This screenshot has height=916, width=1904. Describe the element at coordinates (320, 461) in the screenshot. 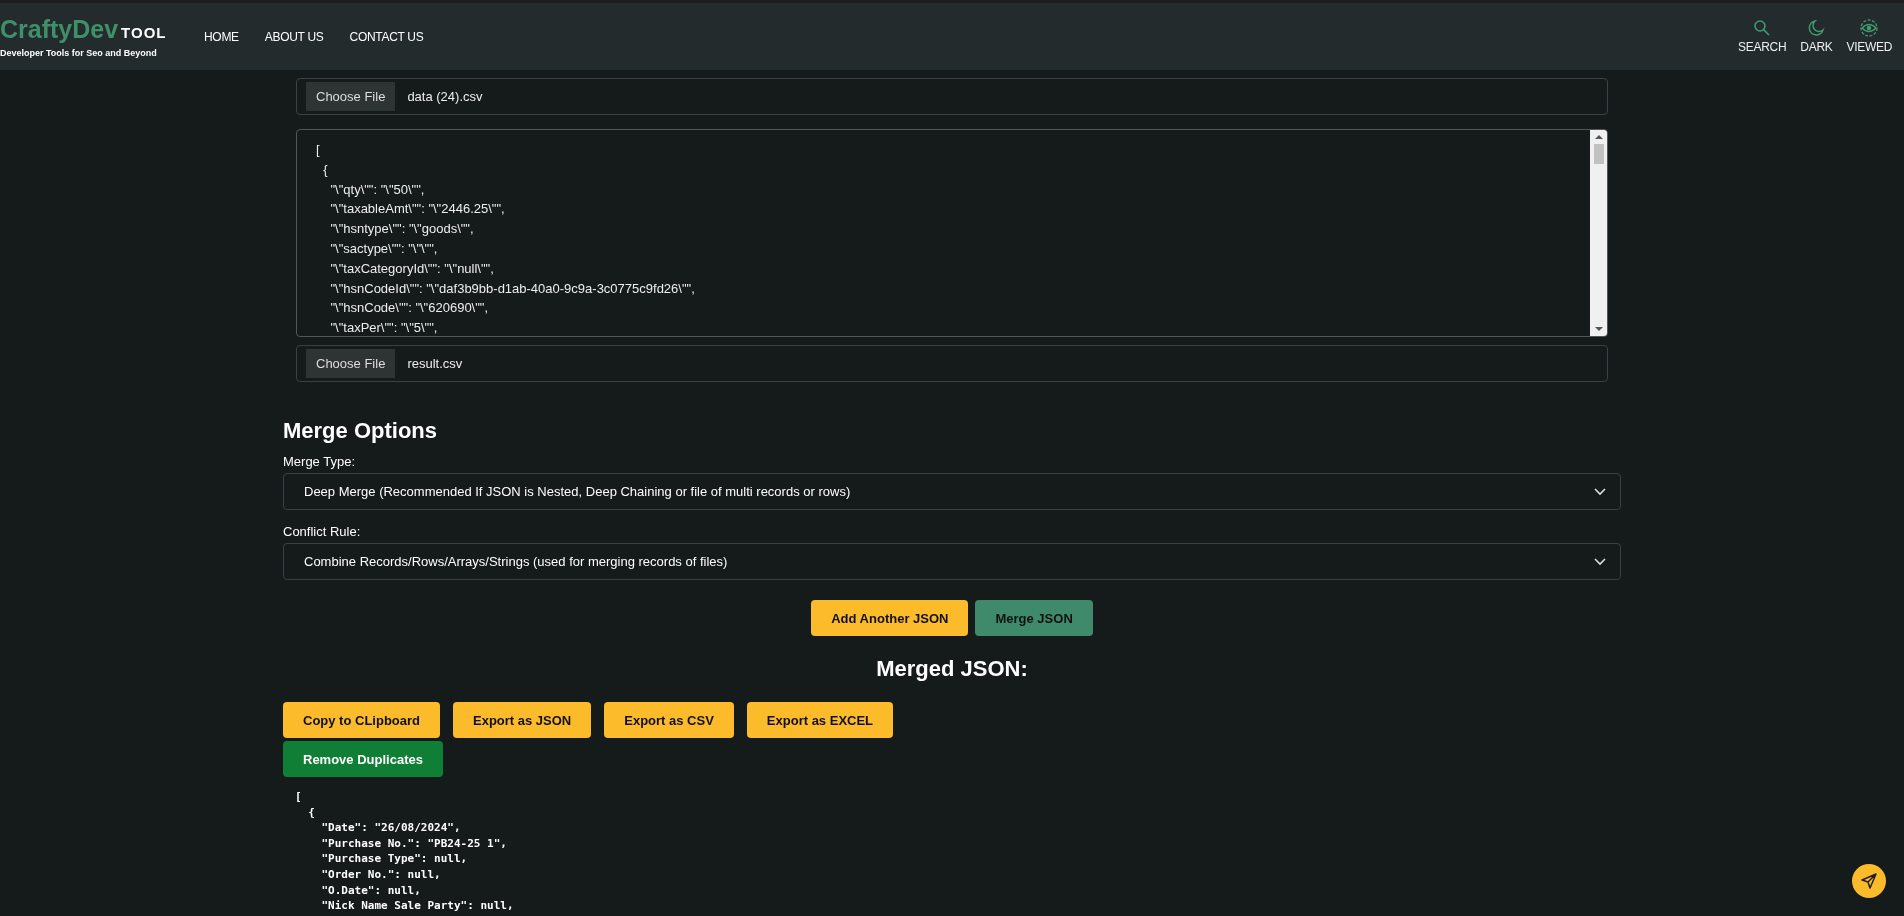

I see `field-label: Merge Type:` at that location.